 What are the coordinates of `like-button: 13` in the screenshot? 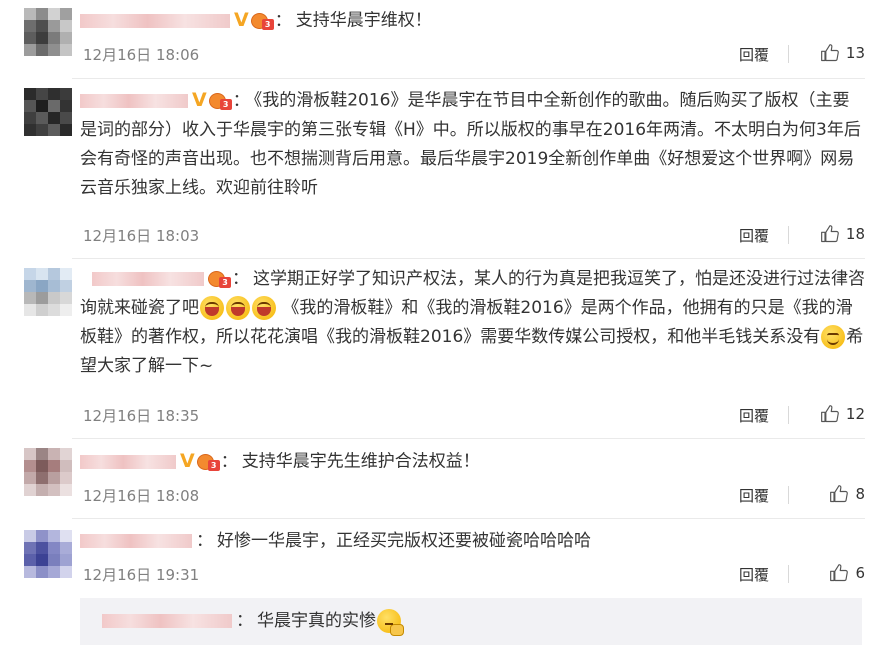 It's located at (830, 53).